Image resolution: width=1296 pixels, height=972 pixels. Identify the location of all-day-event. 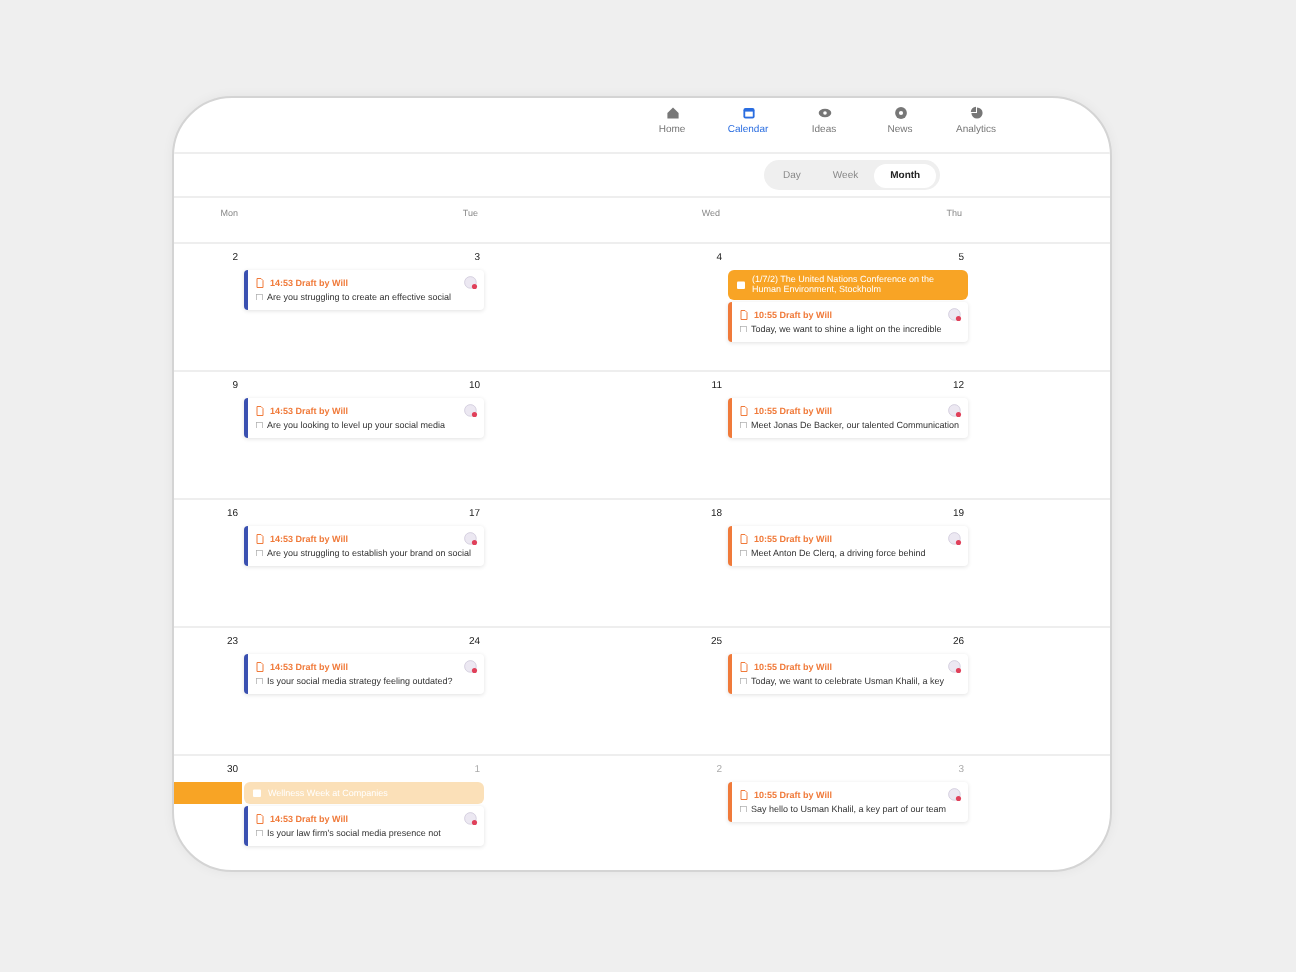
(208, 793).